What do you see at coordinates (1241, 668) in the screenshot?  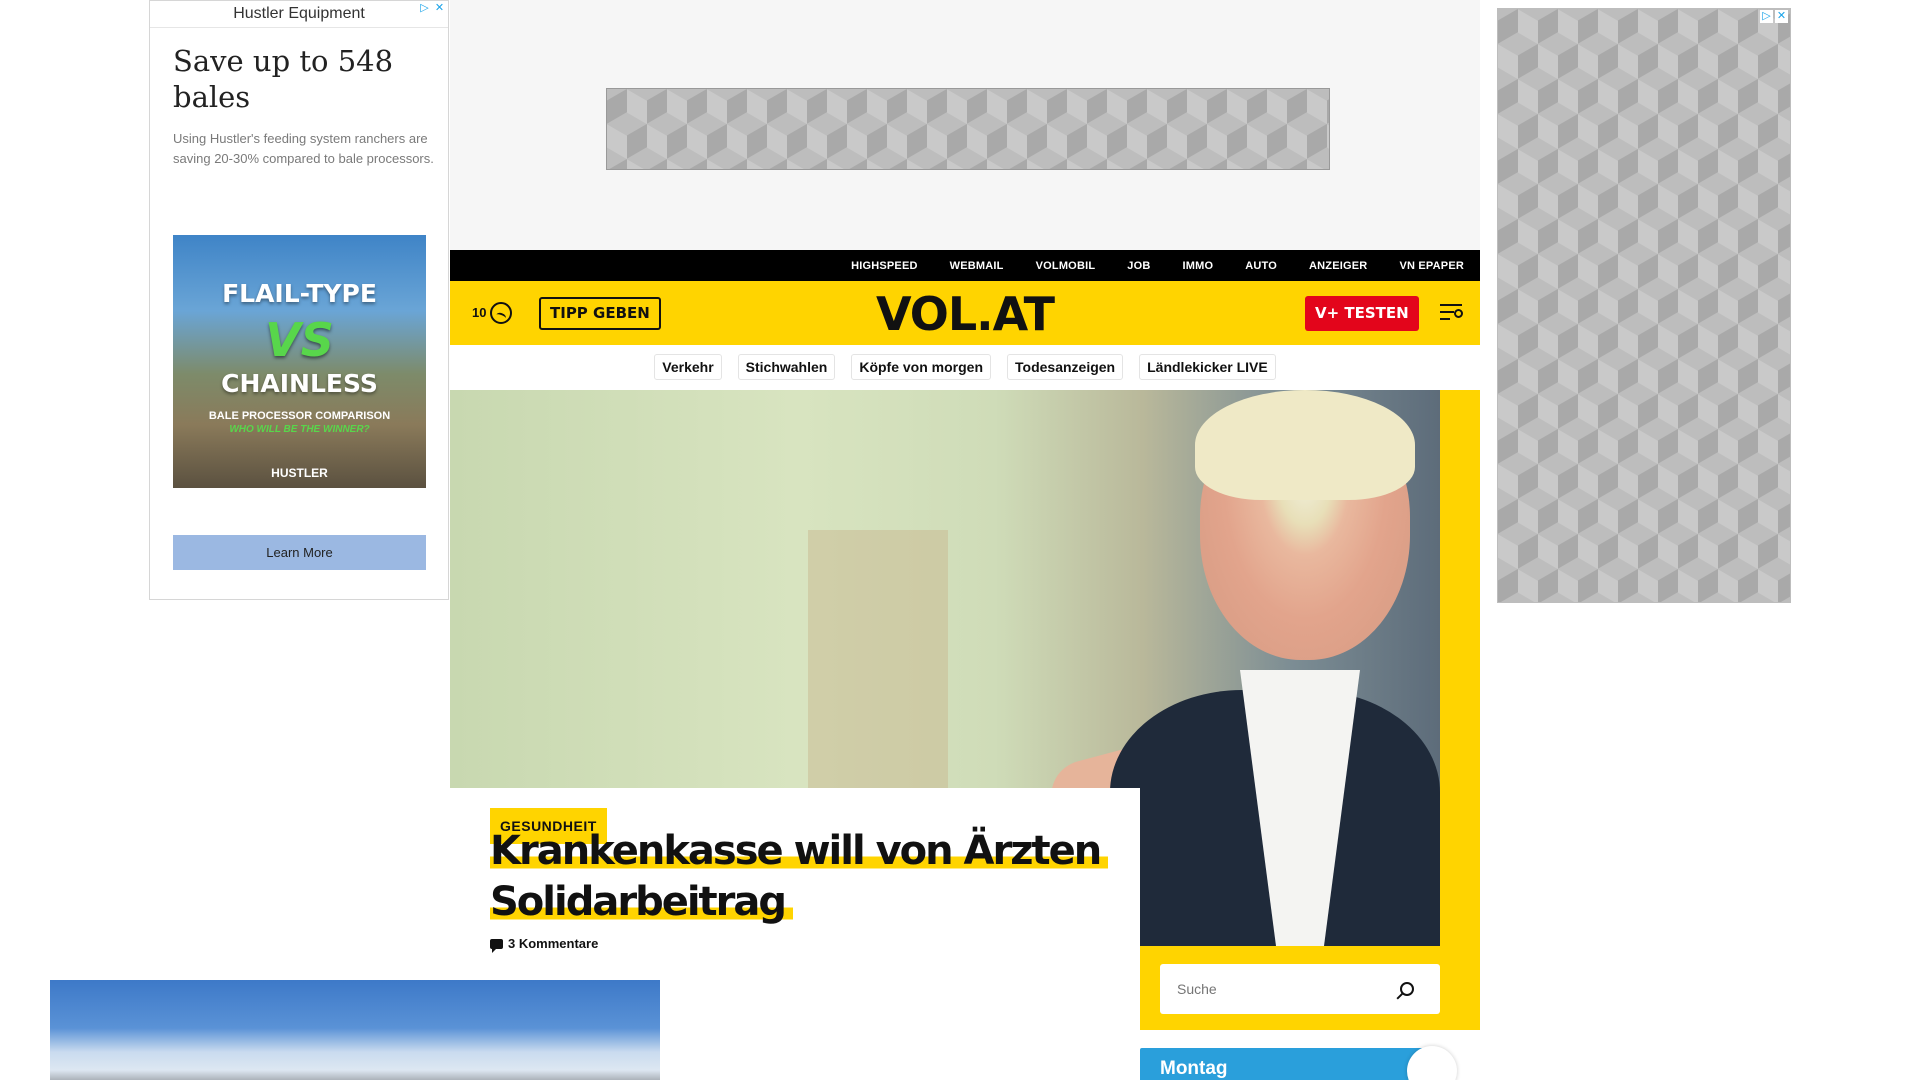 I see `hero-person` at bounding box center [1241, 668].